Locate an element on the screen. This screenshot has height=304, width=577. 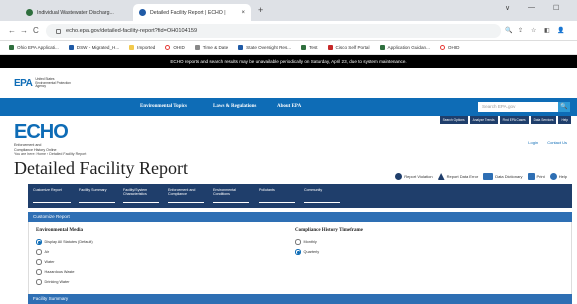
bookmark-star-icon: ☆ is located at coordinates (533, 30).